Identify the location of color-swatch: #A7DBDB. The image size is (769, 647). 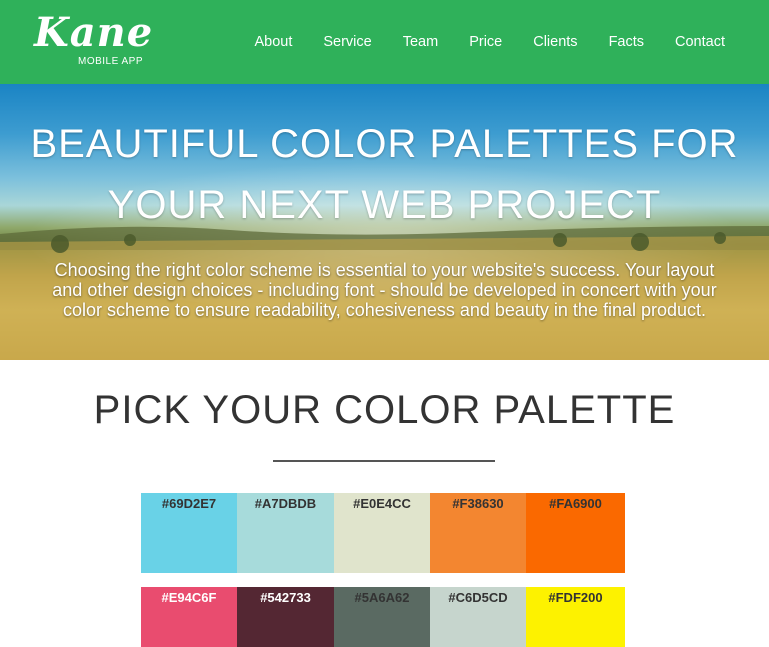
(285, 533).